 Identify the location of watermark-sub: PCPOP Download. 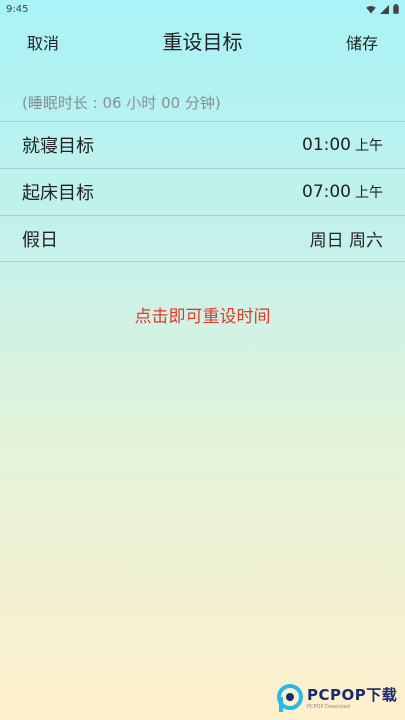
(328, 707).